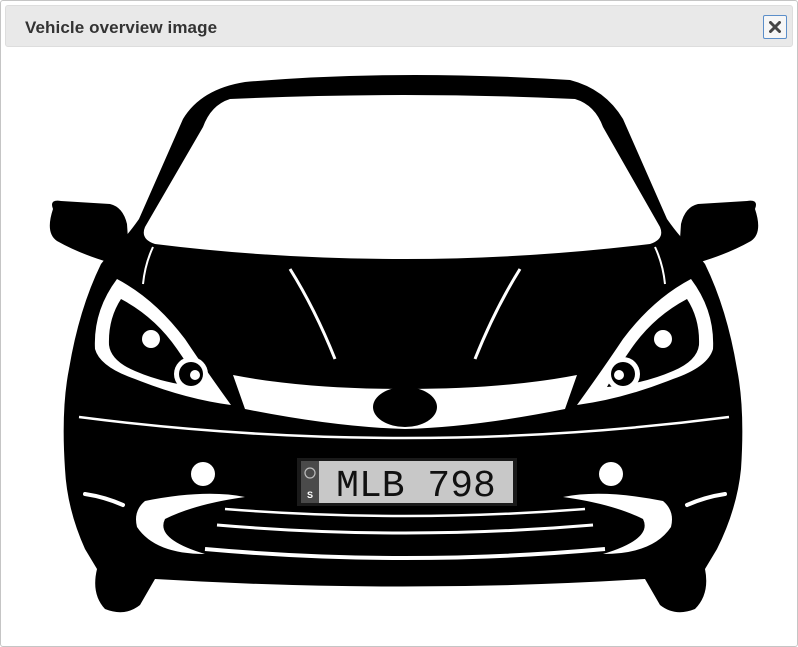 The image size is (798, 647). What do you see at coordinates (619, 375) in the screenshot?
I see `right-headlight-dot` at bounding box center [619, 375].